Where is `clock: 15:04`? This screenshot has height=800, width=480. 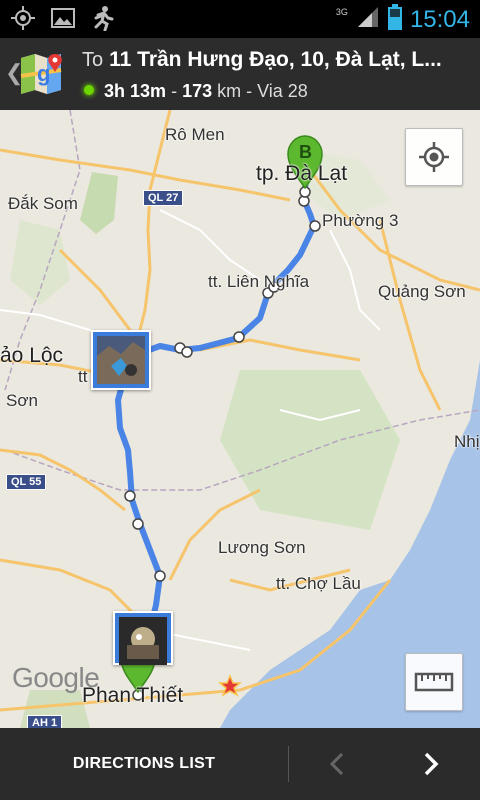 clock: 15:04 is located at coordinates (439, 19).